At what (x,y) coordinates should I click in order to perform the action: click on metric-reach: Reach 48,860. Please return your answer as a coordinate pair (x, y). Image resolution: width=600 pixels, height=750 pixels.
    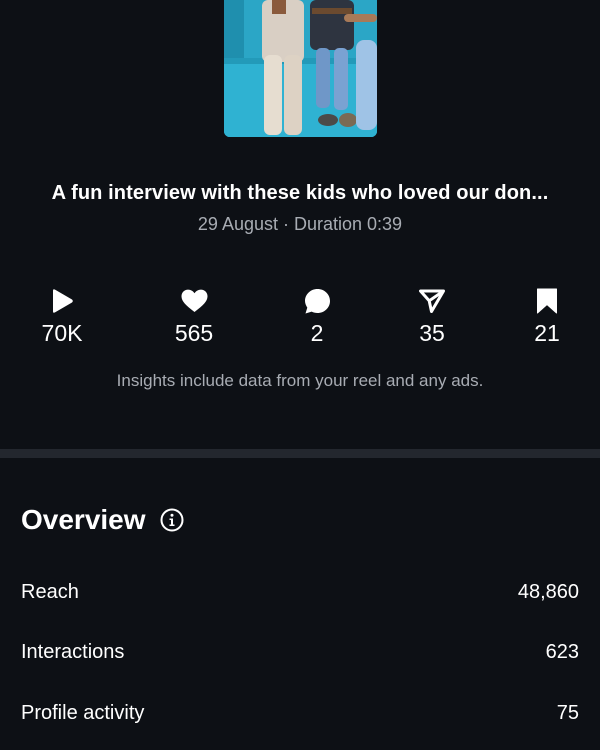
    Looking at the image, I should click on (300, 592).